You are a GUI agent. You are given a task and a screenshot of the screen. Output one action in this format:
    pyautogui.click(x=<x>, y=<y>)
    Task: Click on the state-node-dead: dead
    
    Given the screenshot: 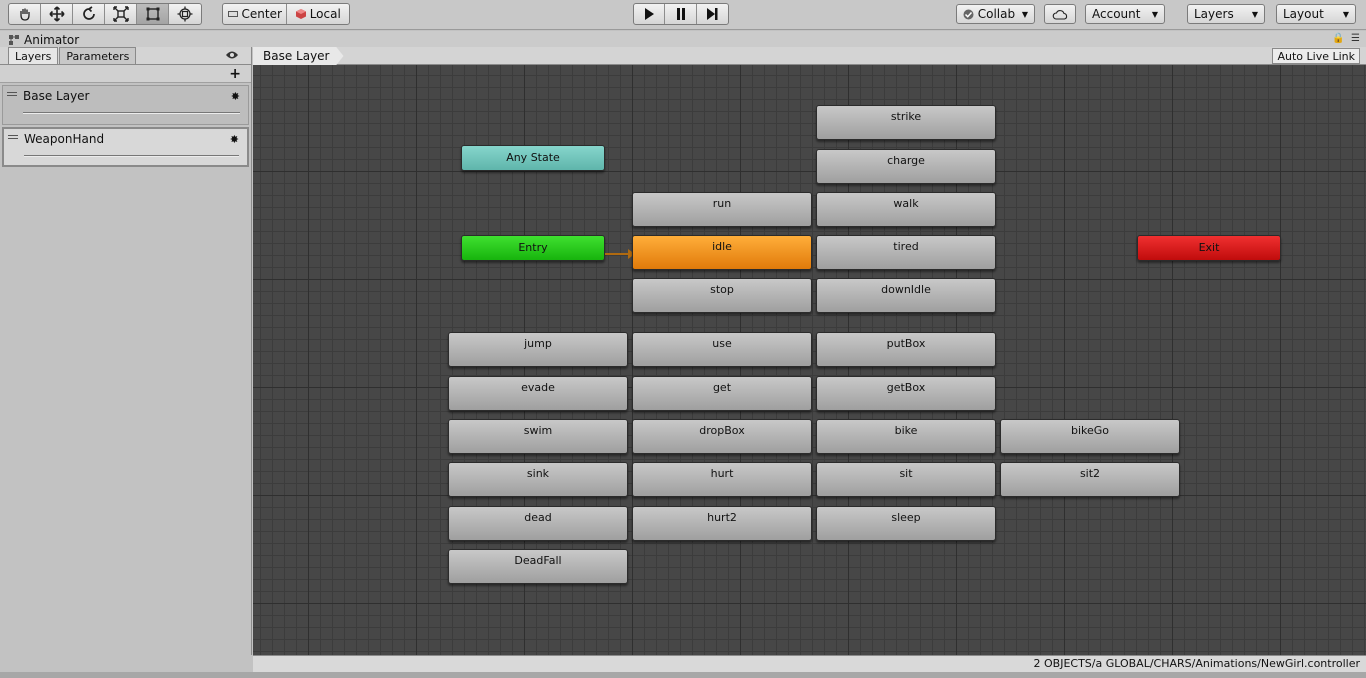 What is the action you would take?
    pyautogui.click(x=538, y=523)
    